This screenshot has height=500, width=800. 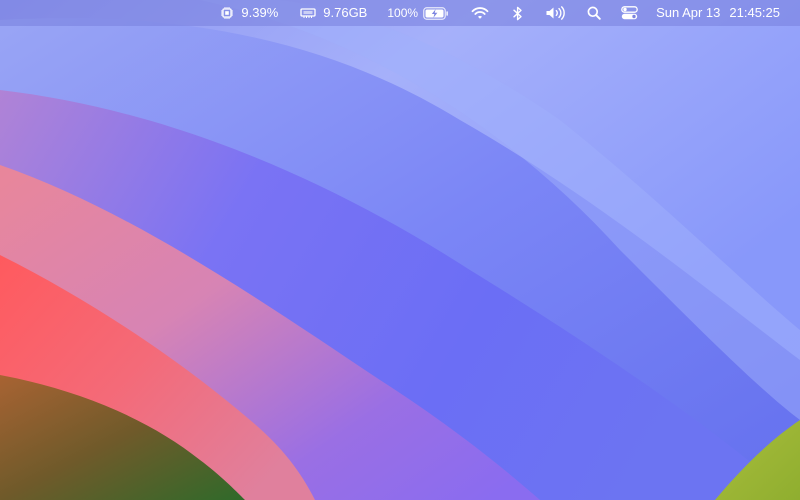 I want to click on menu-bar-clock: Sun Apr 13 21:45:25, so click(x=718, y=13).